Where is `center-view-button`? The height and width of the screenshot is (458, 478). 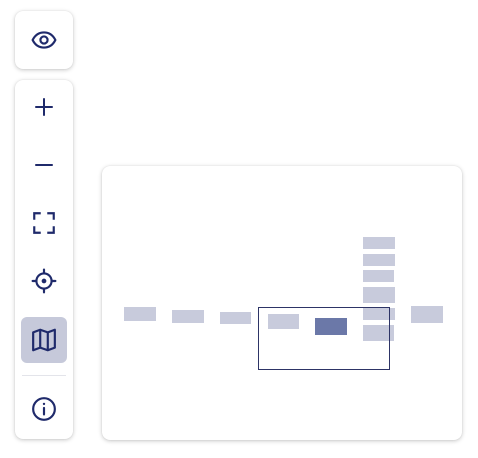
center-view-button is located at coordinates (44, 281).